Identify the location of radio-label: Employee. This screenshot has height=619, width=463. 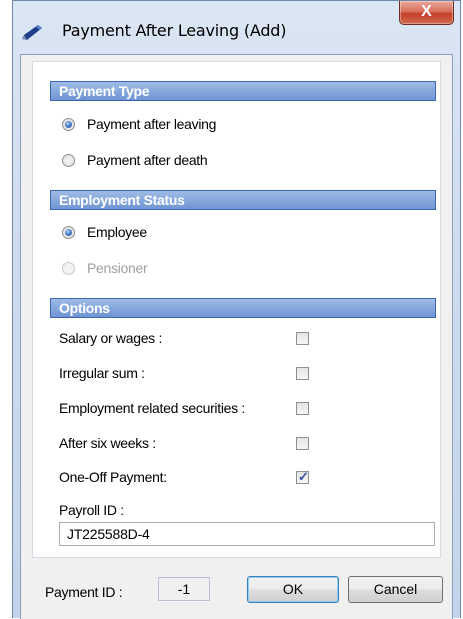
(117, 232).